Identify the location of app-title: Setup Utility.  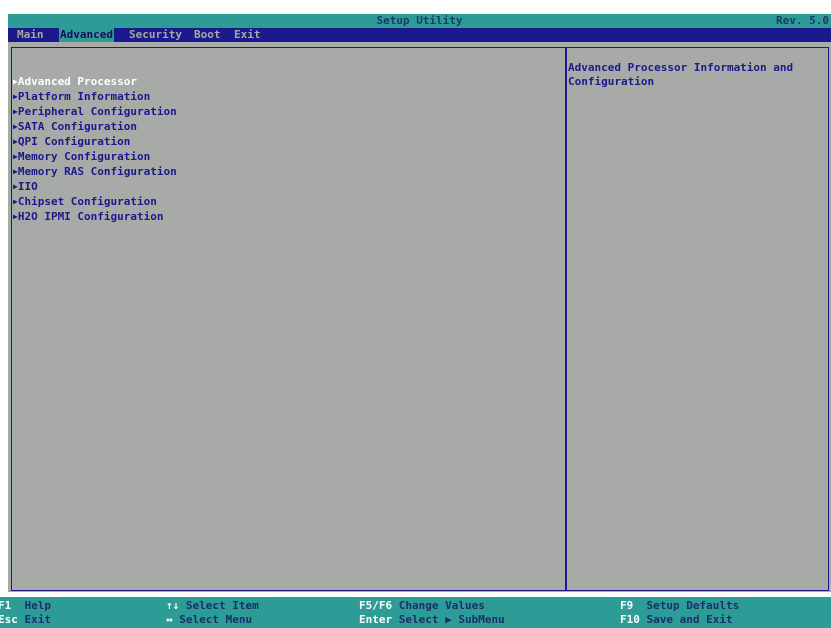
(419, 20).